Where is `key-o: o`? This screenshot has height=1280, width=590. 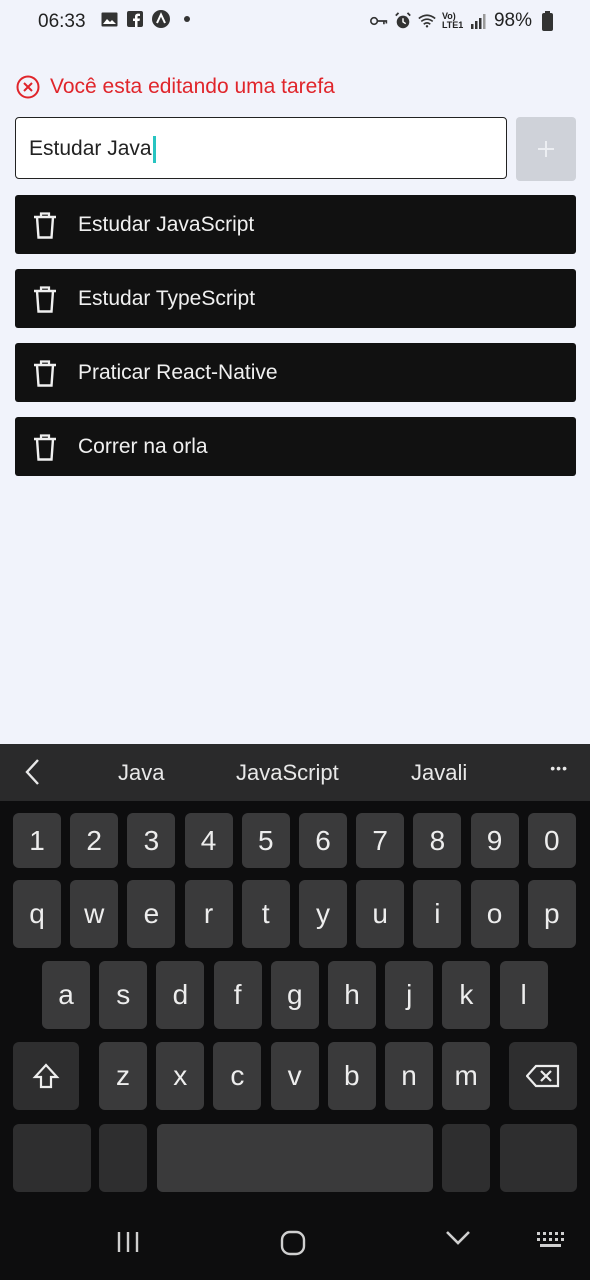
key-o: o is located at coordinates (494, 914).